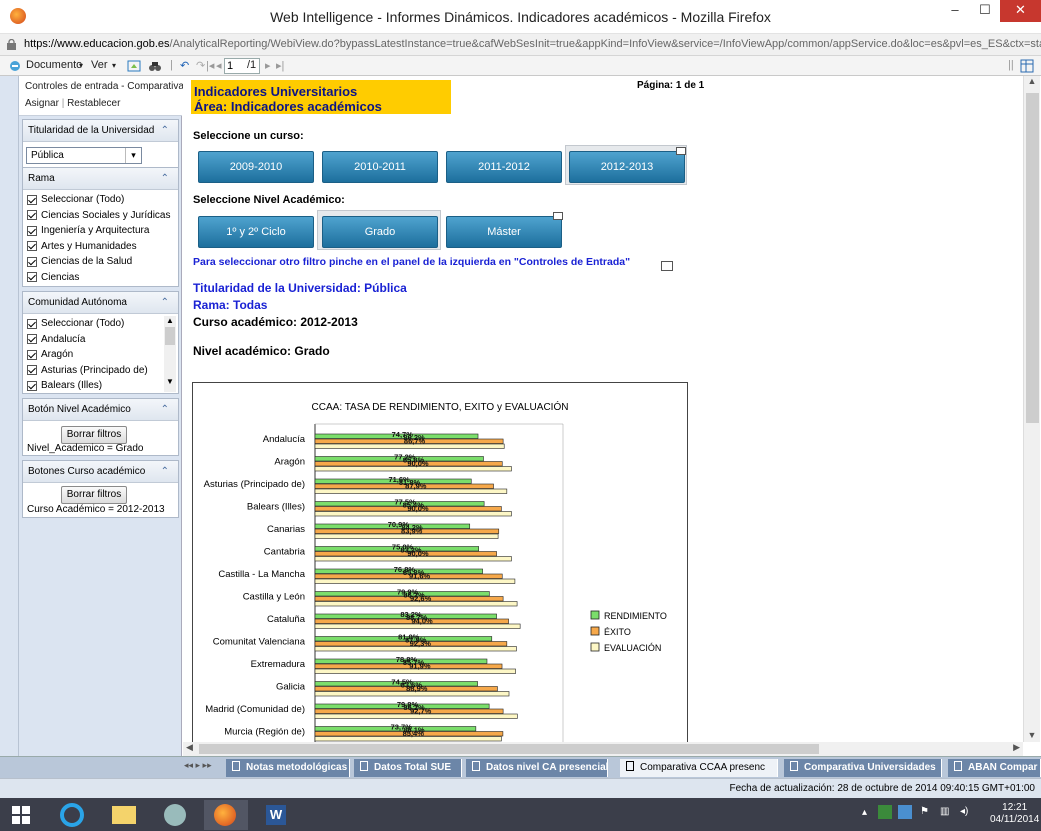 This screenshot has height=831, width=1041. What do you see at coordinates (84, 155) in the screenshot?
I see `titularidad-select: Pública ▾` at bounding box center [84, 155].